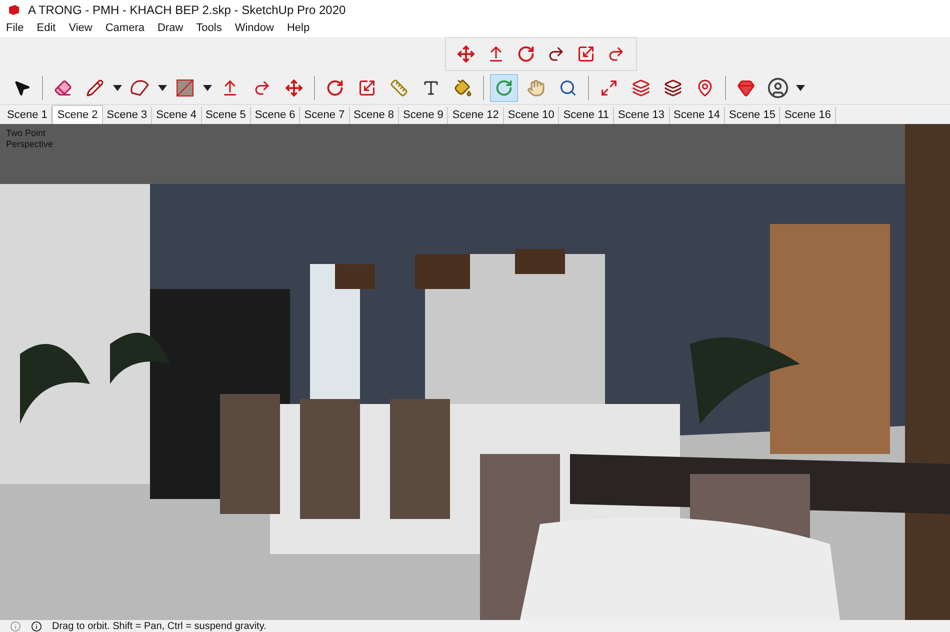  What do you see at coordinates (226, 115) in the screenshot?
I see `scene-tab: Scene 5` at bounding box center [226, 115].